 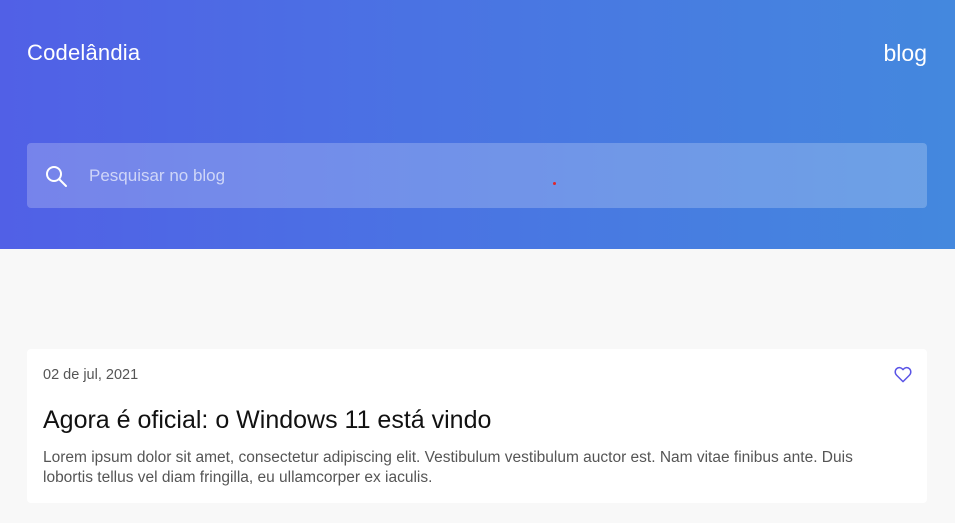 What do you see at coordinates (903, 374) in the screenshot?
I see `heart-outline-icon` at bounding box center [903, 374].